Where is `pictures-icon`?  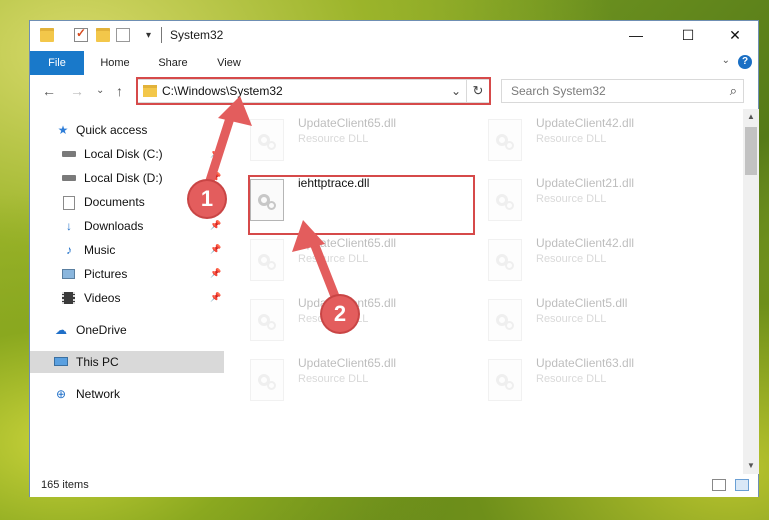
pictures-icon is located at coordinates (69, 274).